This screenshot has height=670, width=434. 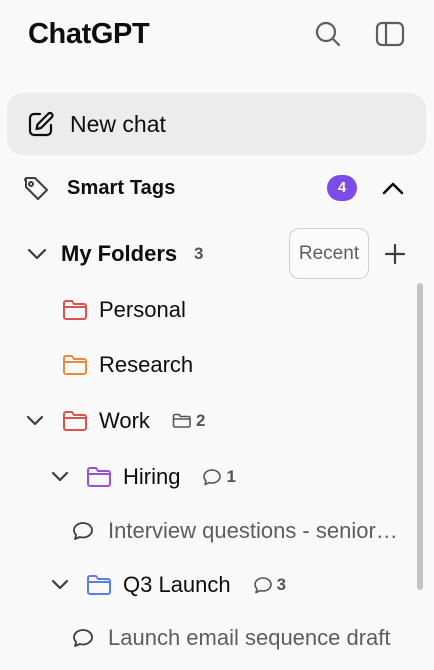 I want to click on scrollbar, so click(x=420, y=476).